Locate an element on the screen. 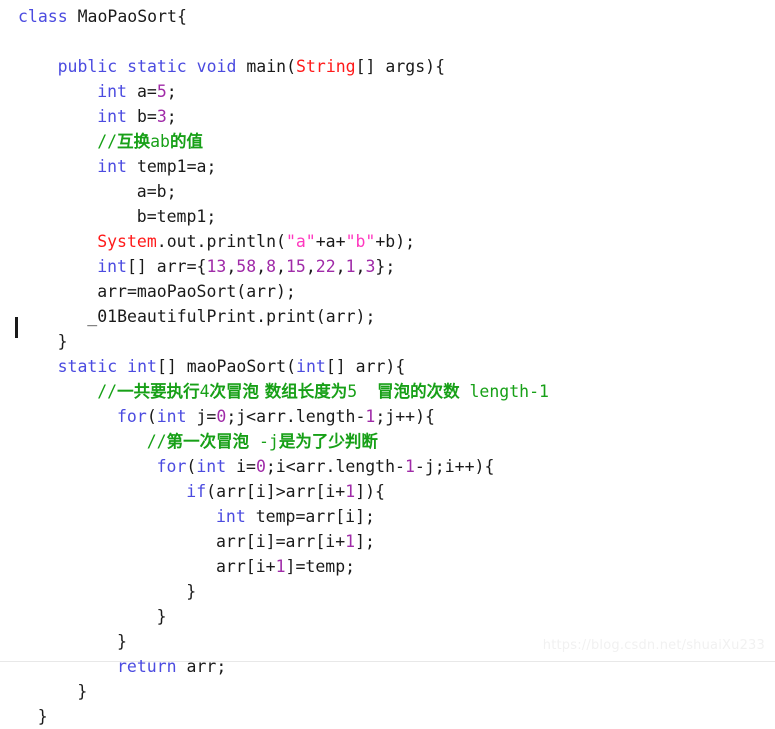 Image resolution: width=775 pixels, height=729 pixels. code-token-cmt: ab is located at coordinates (160, 141).